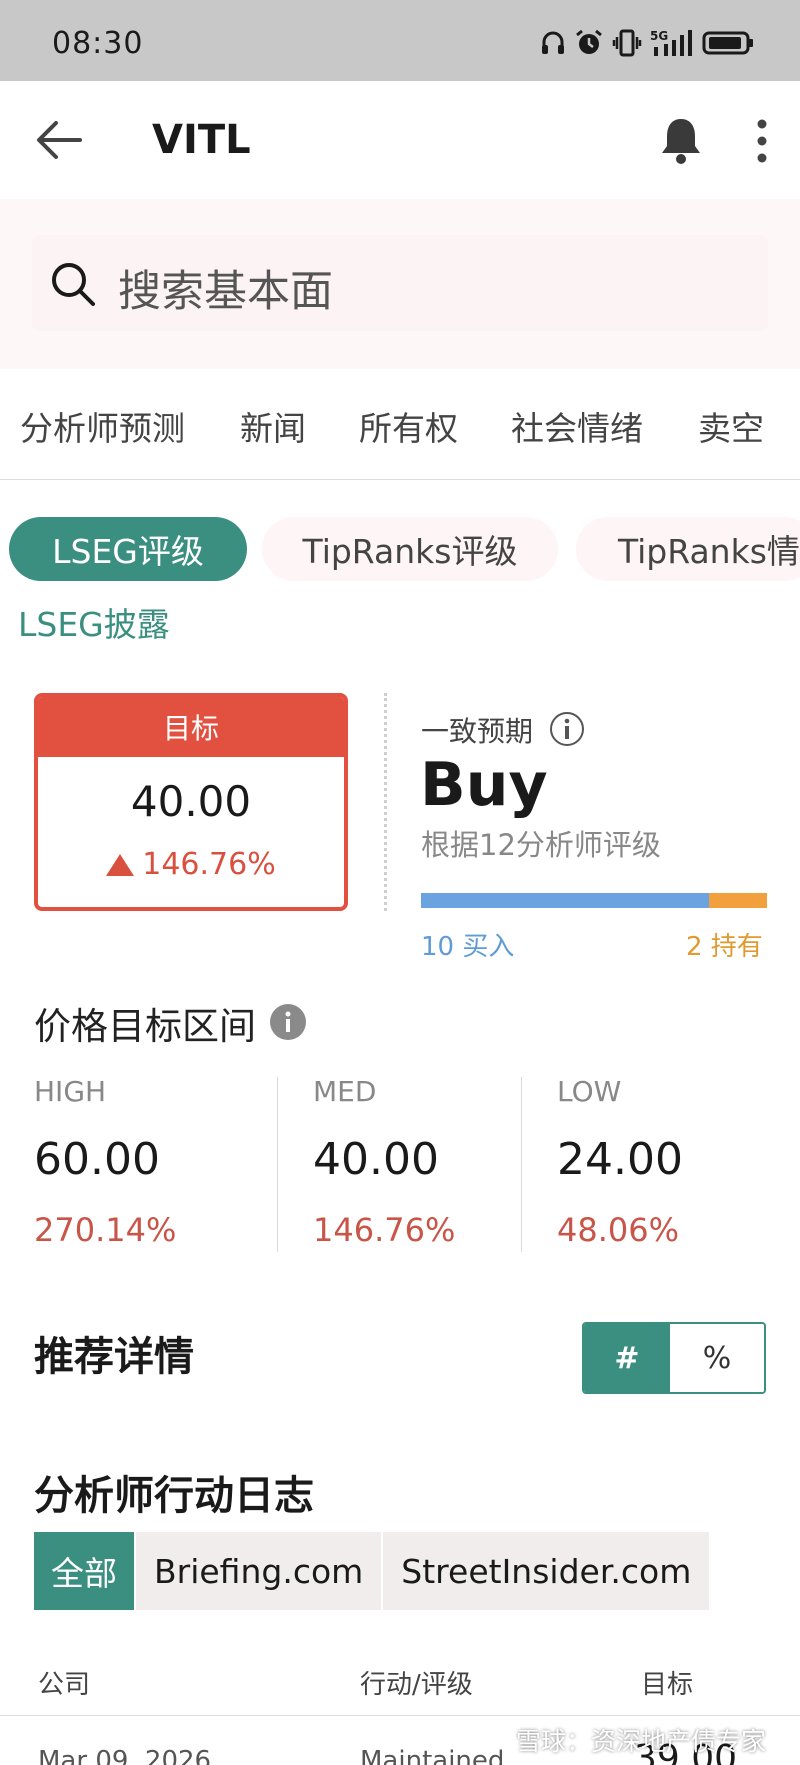 This screenshot has height=1765, width=800. What do you see at coordinates (384, 1230) in the screenshot?
I see `range-med-pct: 146.76%` at bounding box center [384, 1230].